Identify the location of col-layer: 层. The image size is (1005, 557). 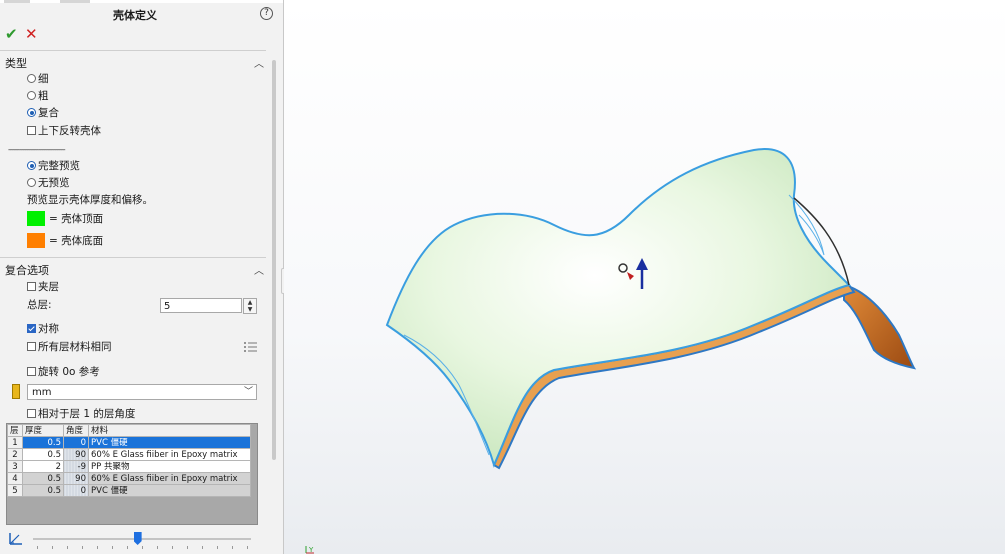
(15, 430).